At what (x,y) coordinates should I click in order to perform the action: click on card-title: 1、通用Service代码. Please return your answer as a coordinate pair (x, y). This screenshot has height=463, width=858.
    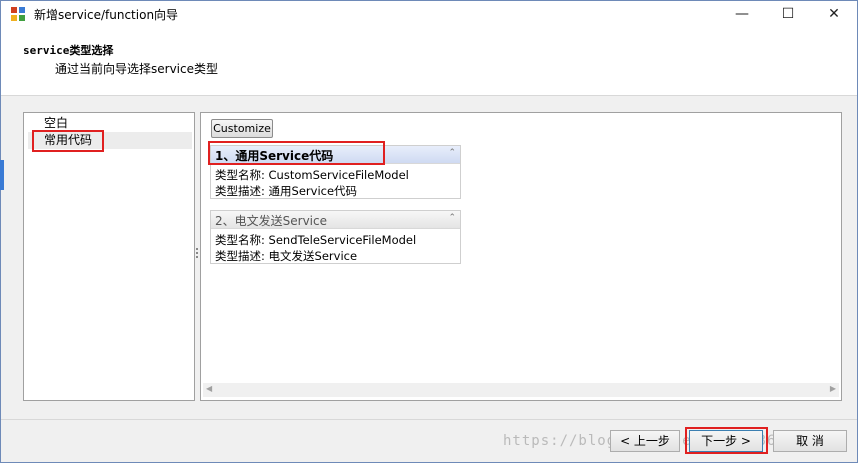
    Looking at the image, I should click on (274, 156).